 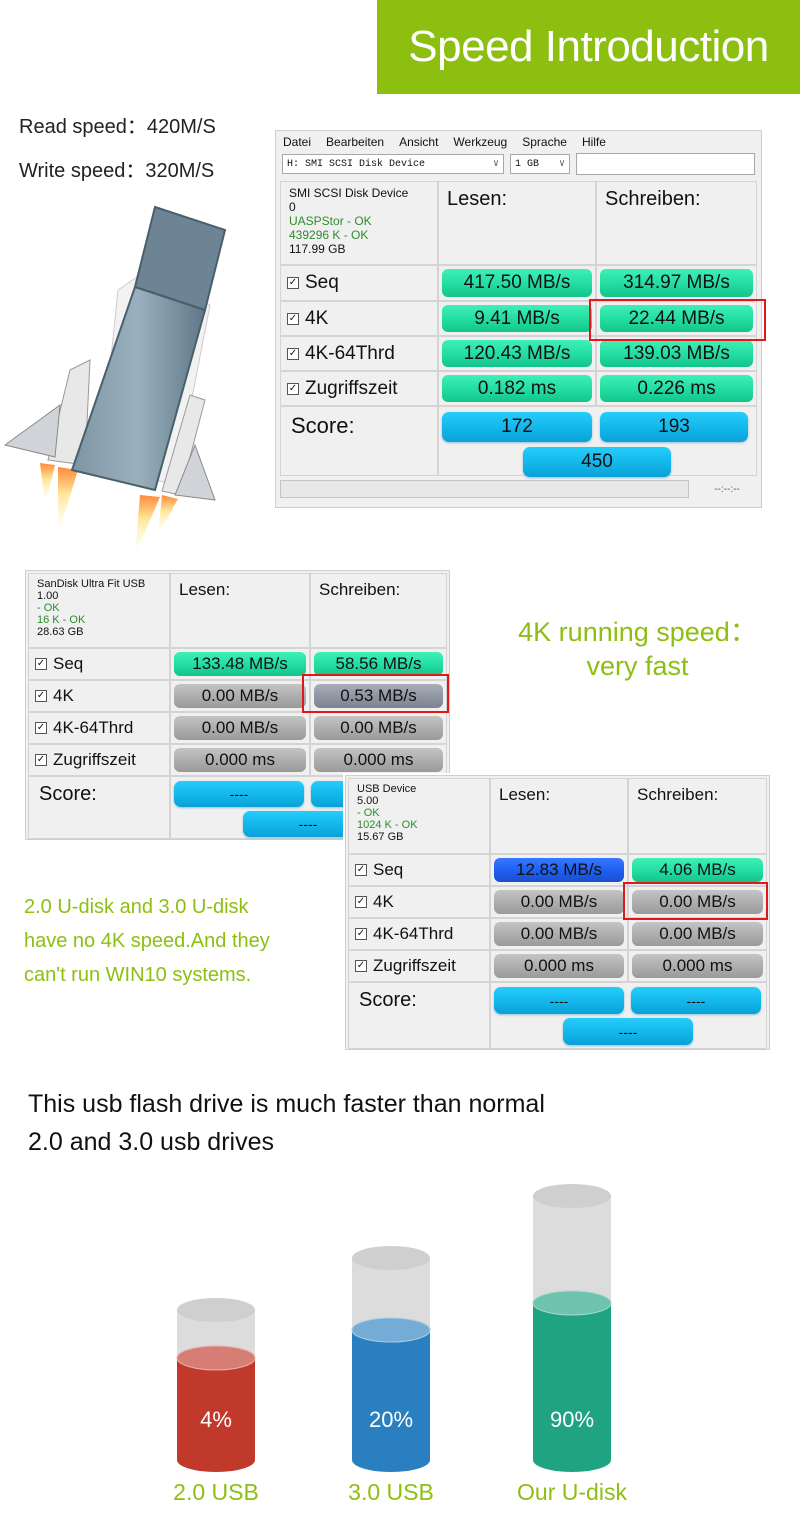 I want to click on drive-select: H: SMI SCSI Disk Device ∨, so click(x=393, y=164).